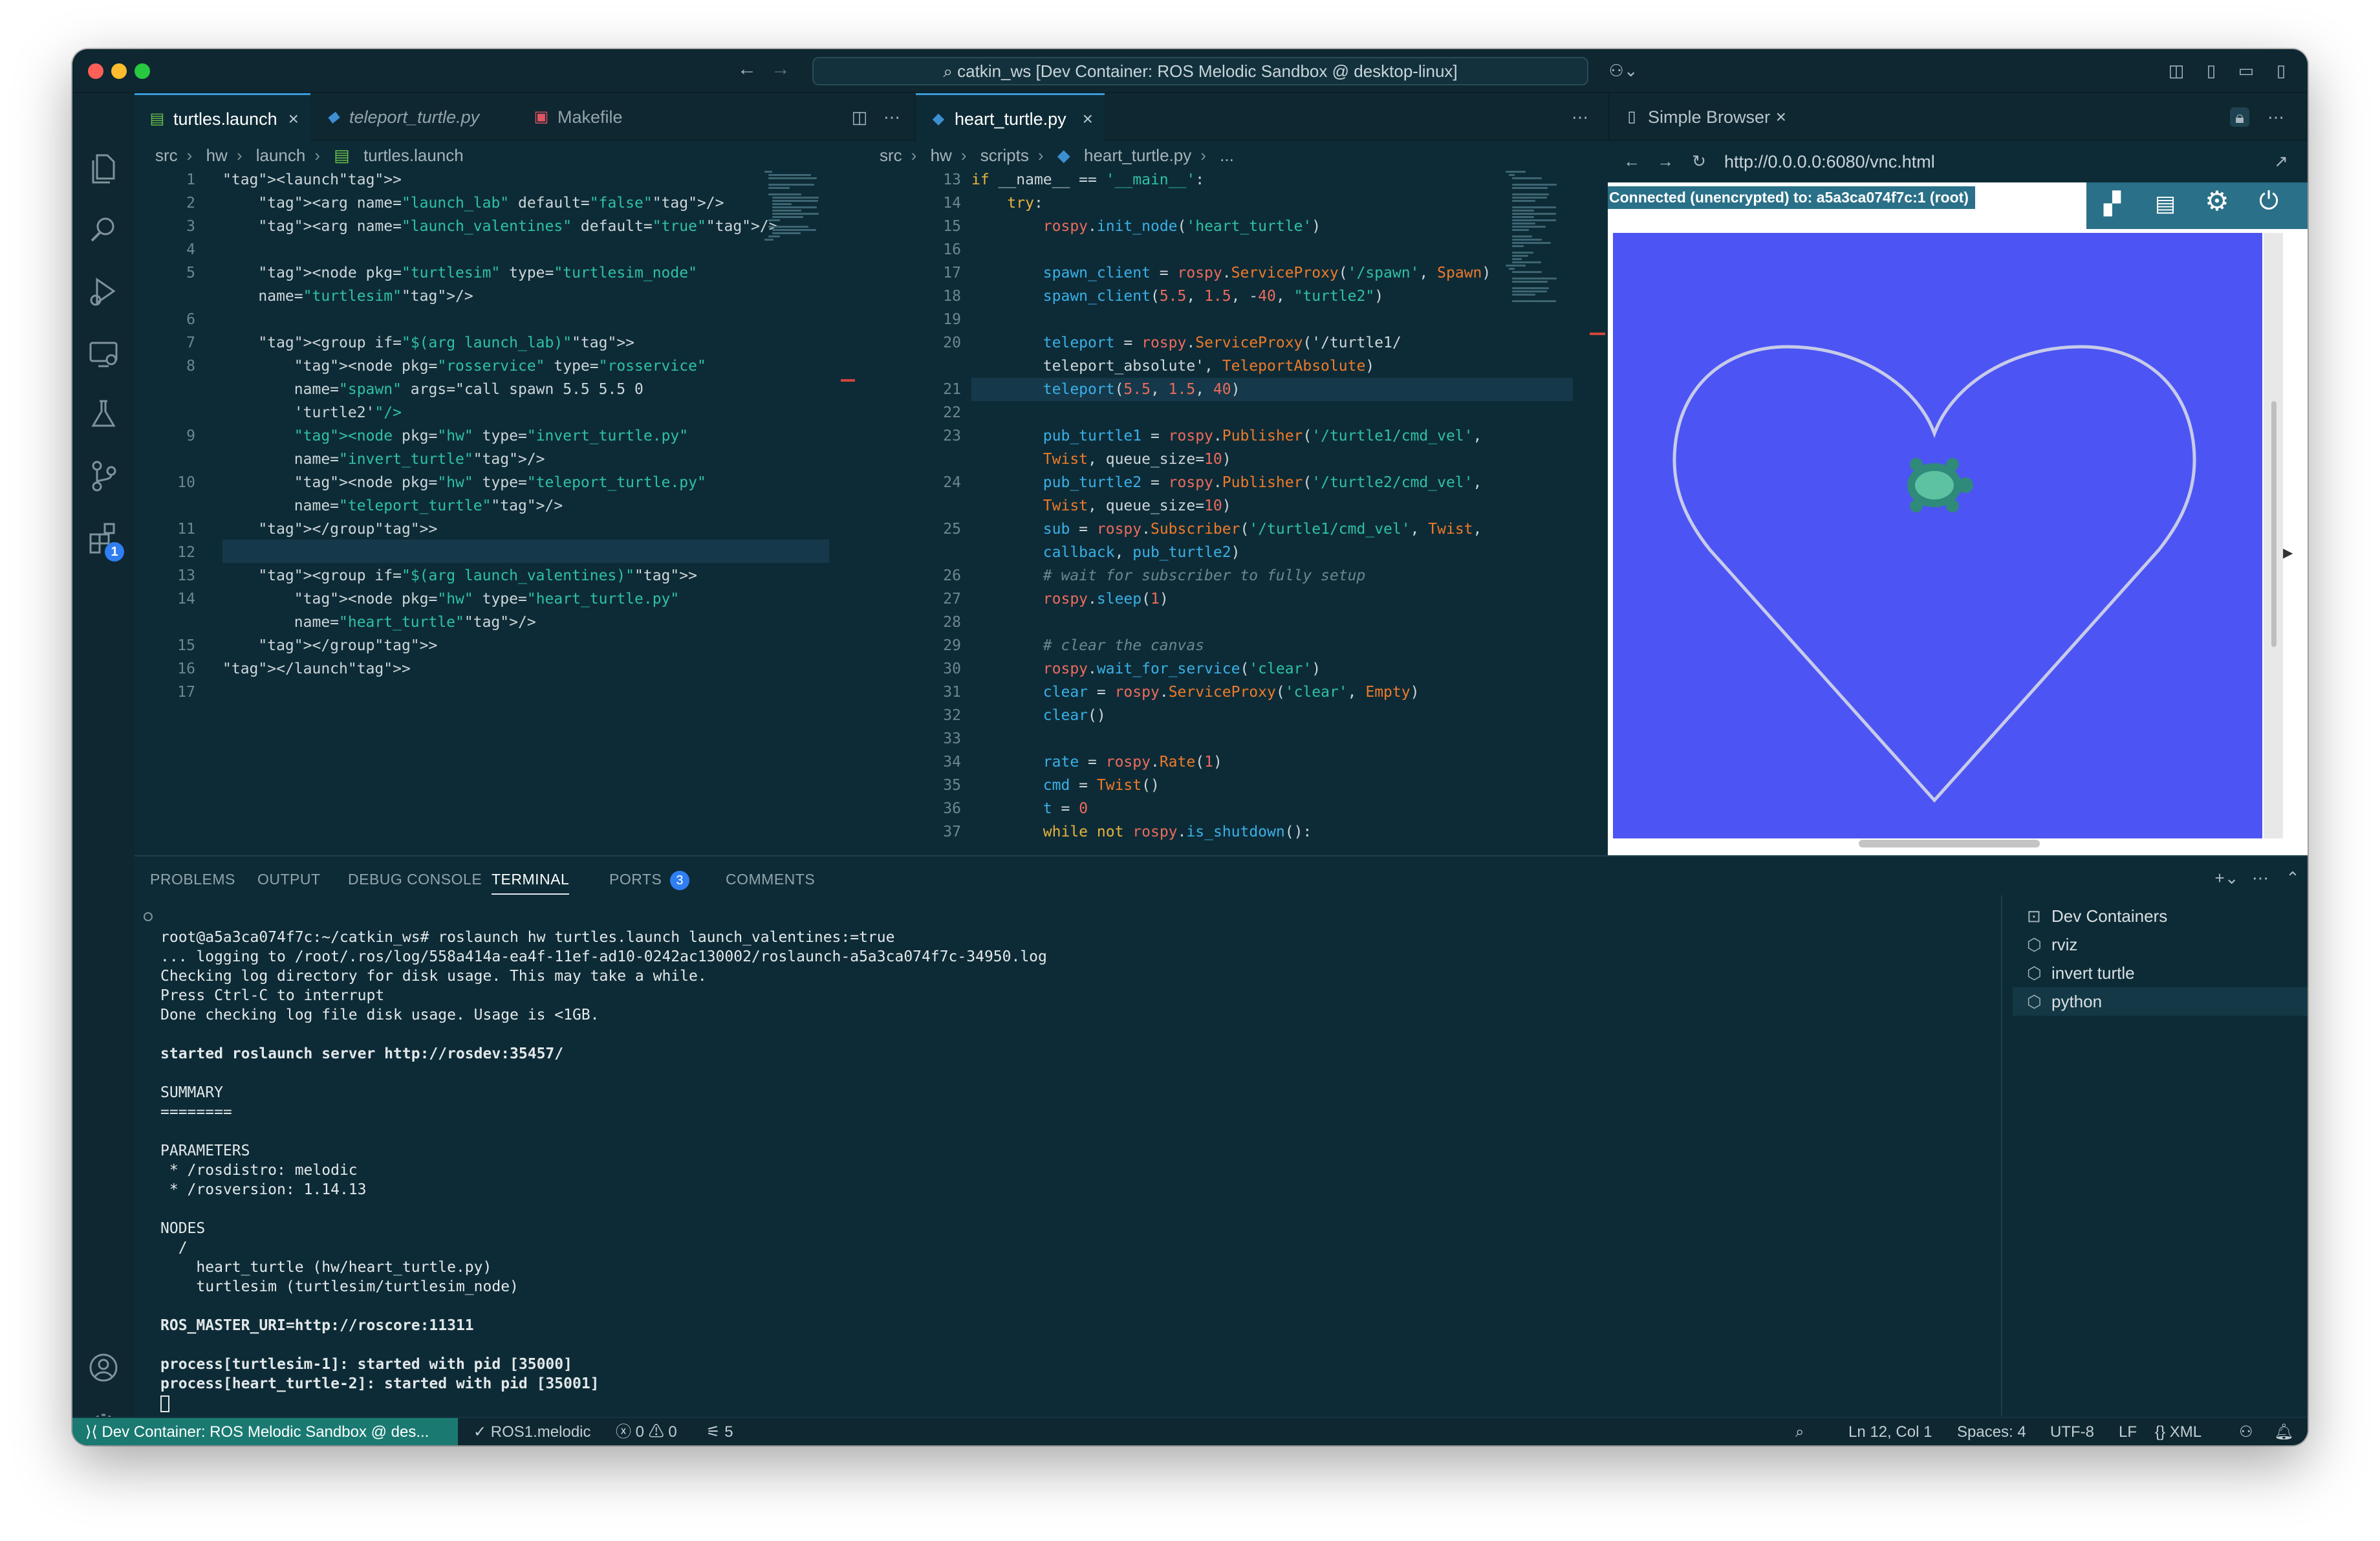 The width and height of the screenshot is (2380, 1541). What do you see at coordinates (2160, 1001) in the screenshot?
I see `terminal-item-python: ⬡ python` at bounding box center [2160, 1001].